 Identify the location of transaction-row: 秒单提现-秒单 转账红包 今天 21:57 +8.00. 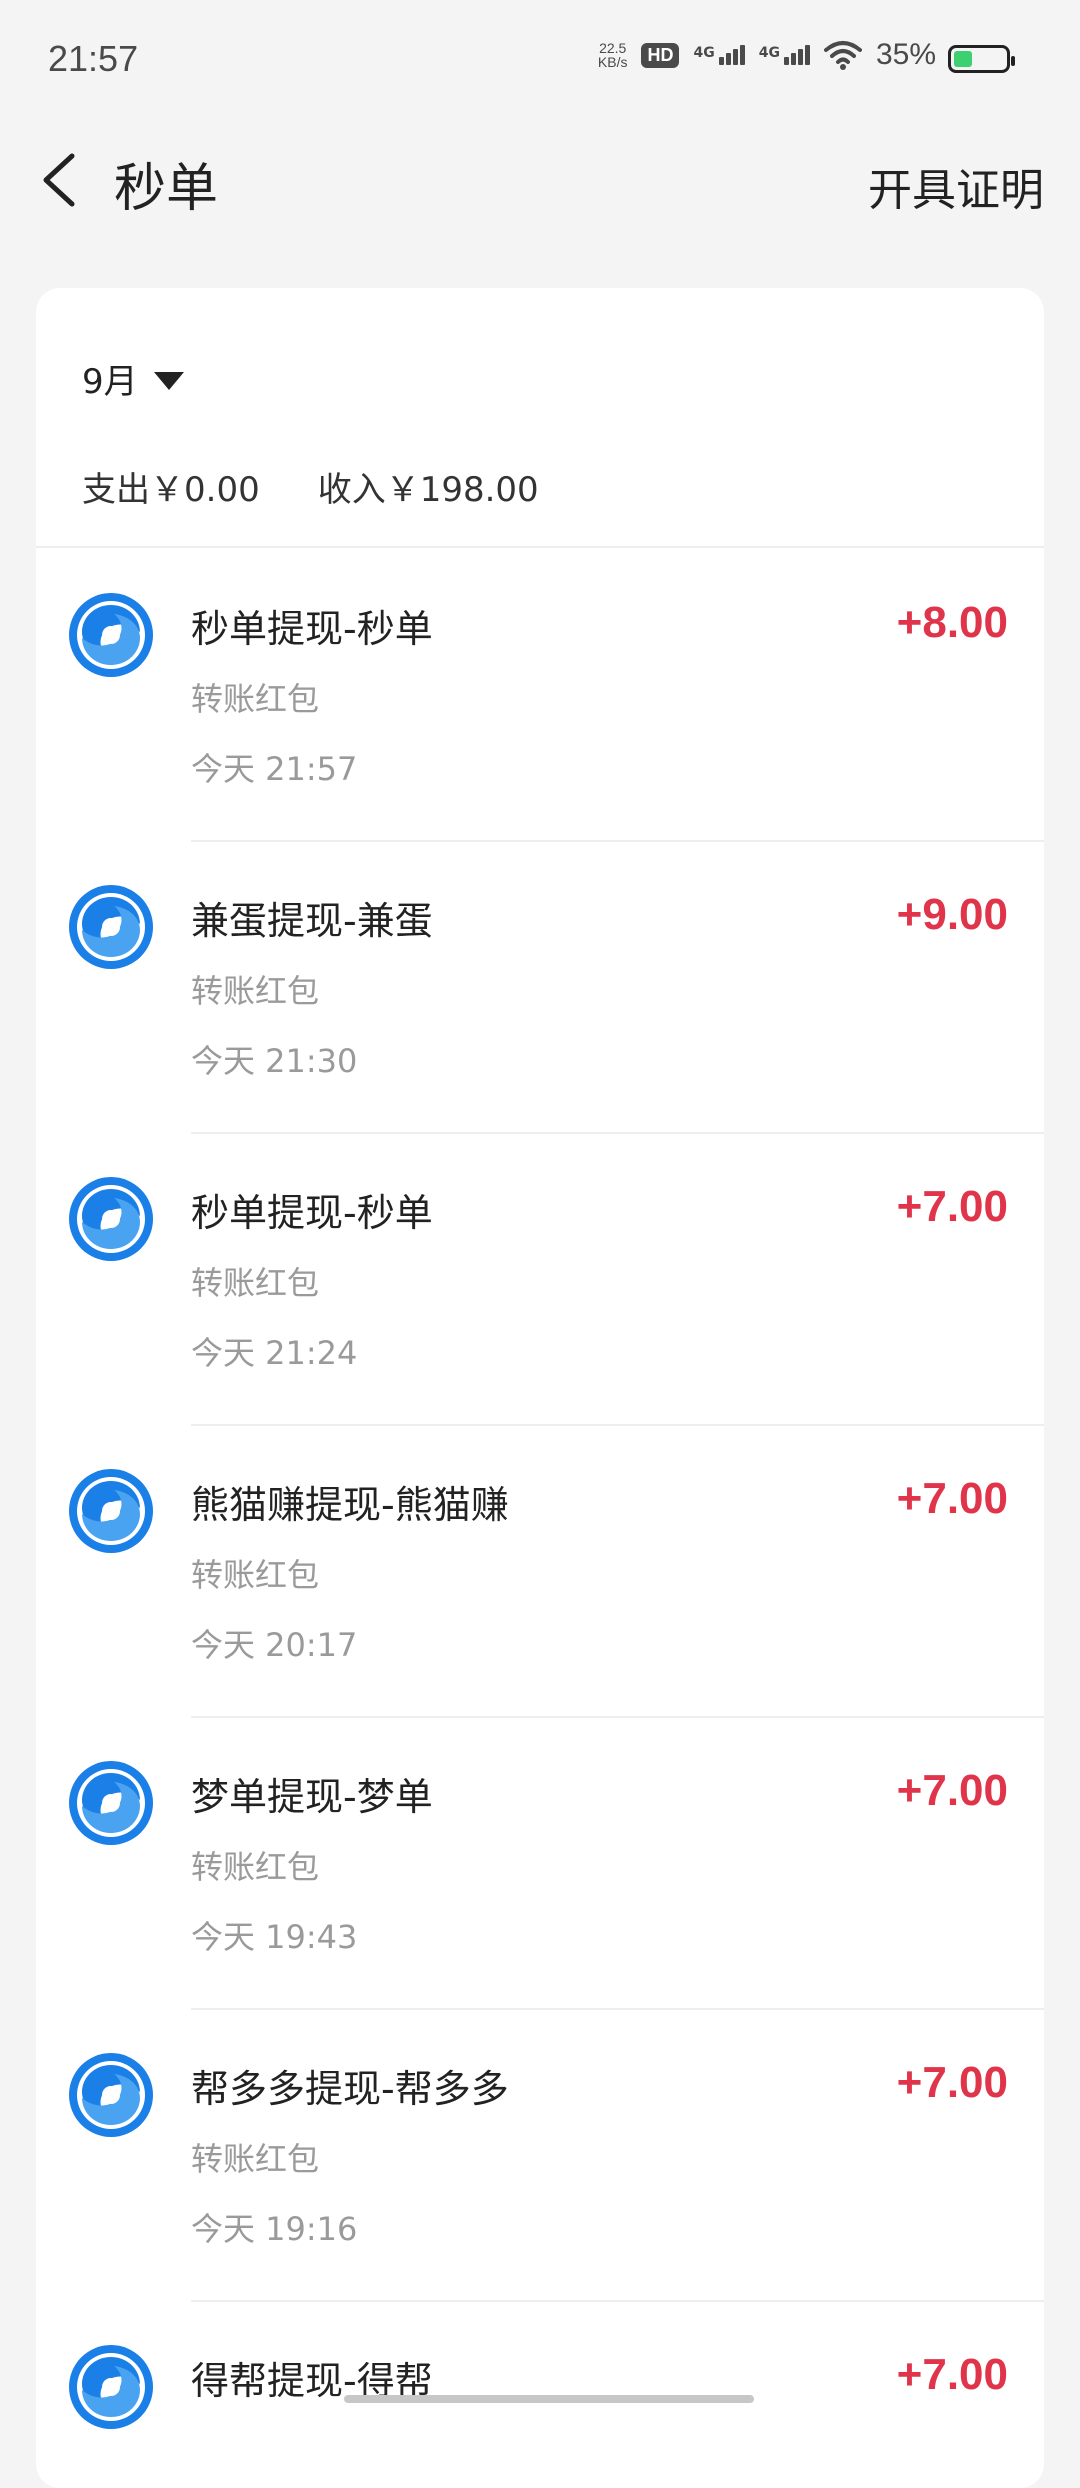
(540, 695).